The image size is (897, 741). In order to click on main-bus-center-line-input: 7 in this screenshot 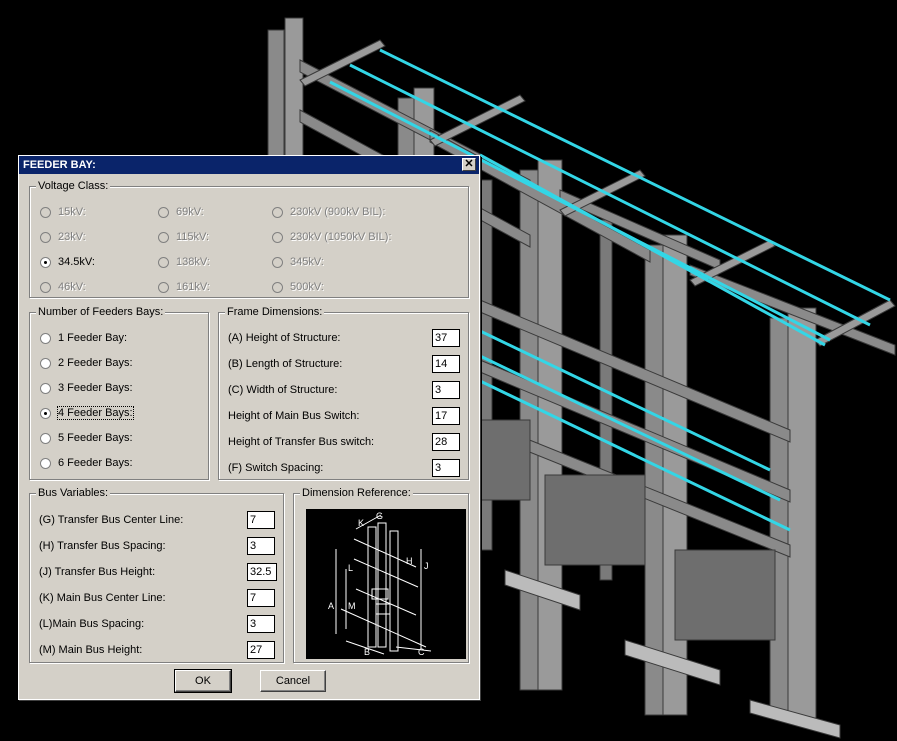, I will do `click(261, 598)`.